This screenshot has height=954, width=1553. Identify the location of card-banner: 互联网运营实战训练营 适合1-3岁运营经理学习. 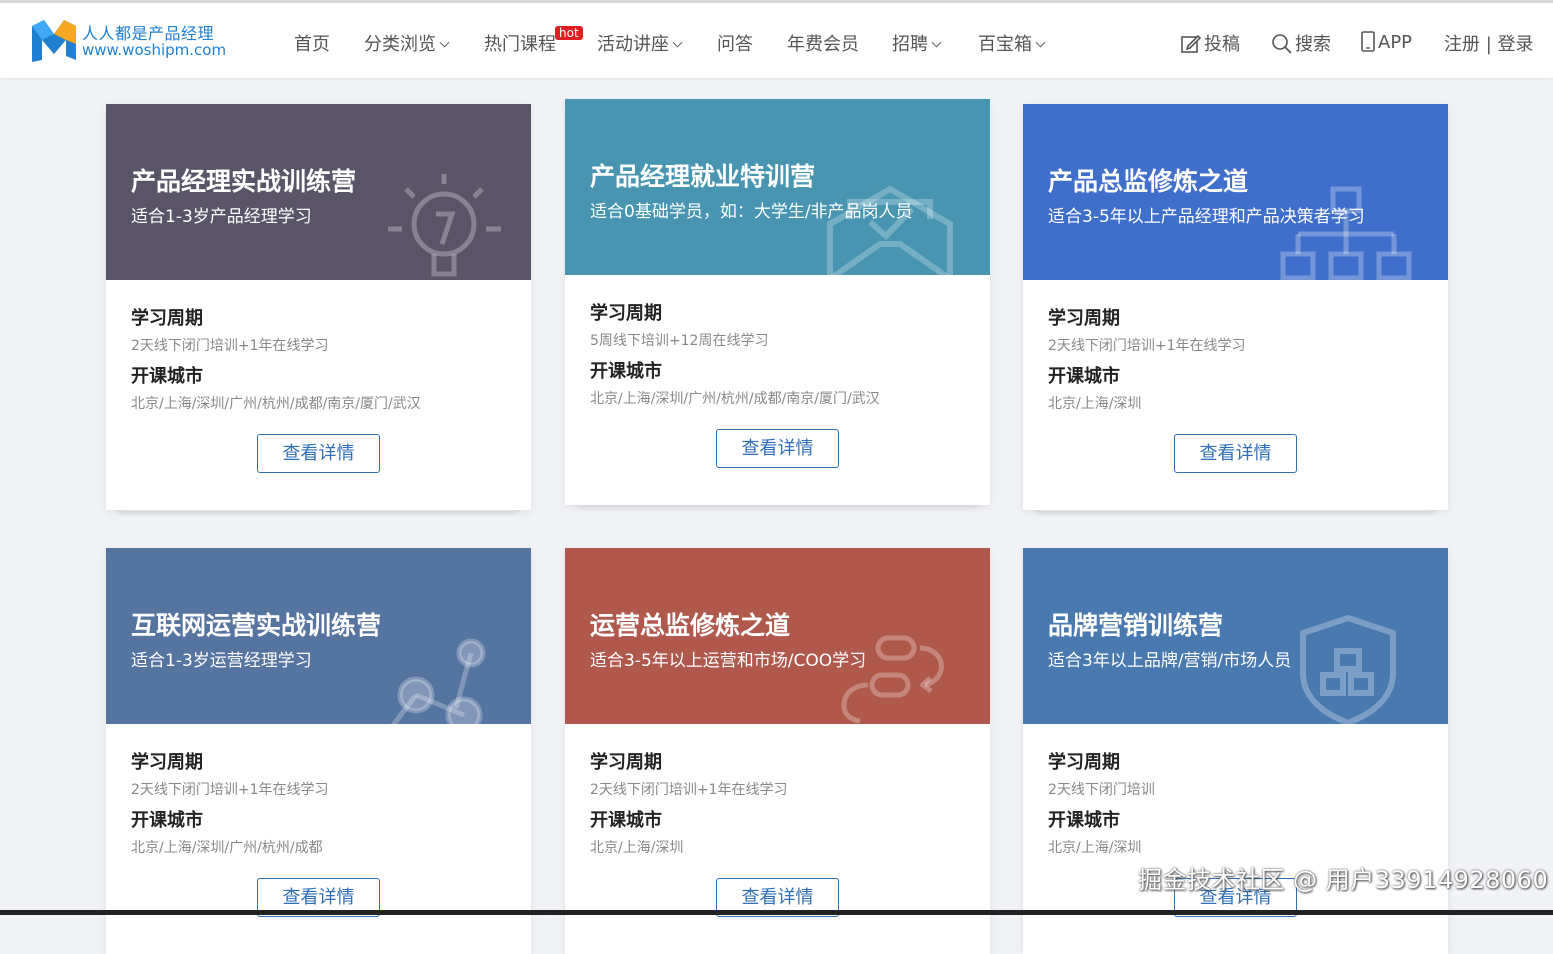
(318, 636).